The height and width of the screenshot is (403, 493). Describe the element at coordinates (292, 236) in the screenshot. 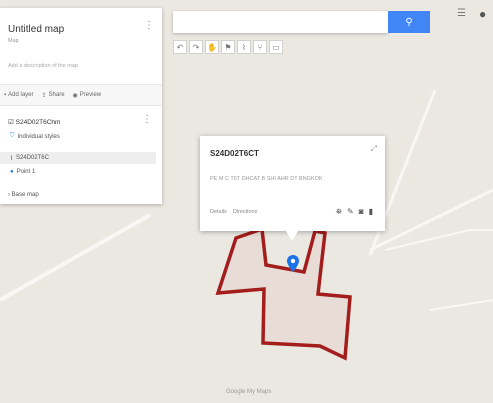

I see `popup-pointer` at that location.